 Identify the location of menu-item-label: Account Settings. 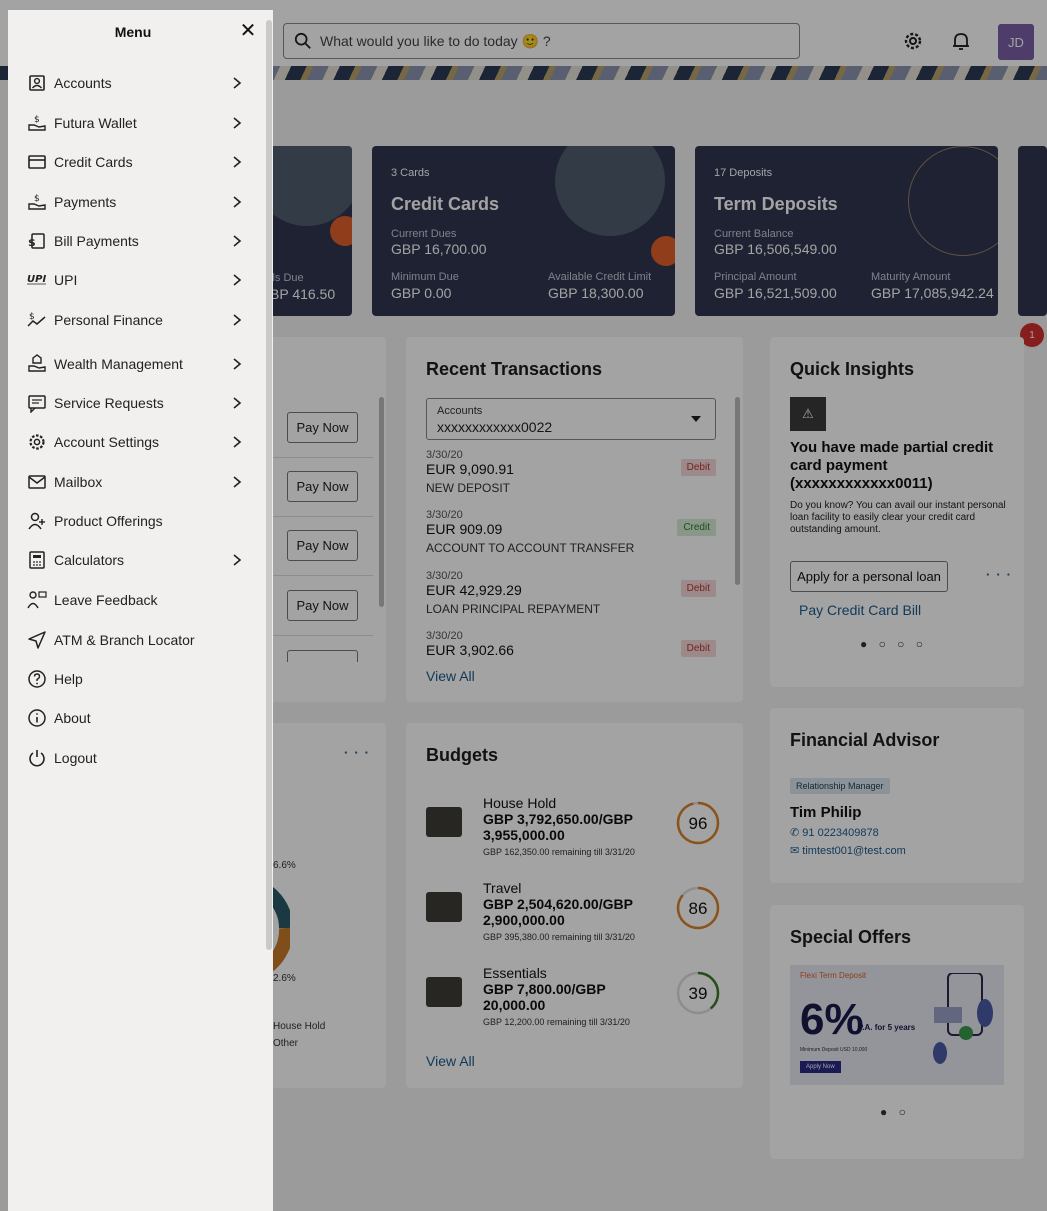
(107, 442).